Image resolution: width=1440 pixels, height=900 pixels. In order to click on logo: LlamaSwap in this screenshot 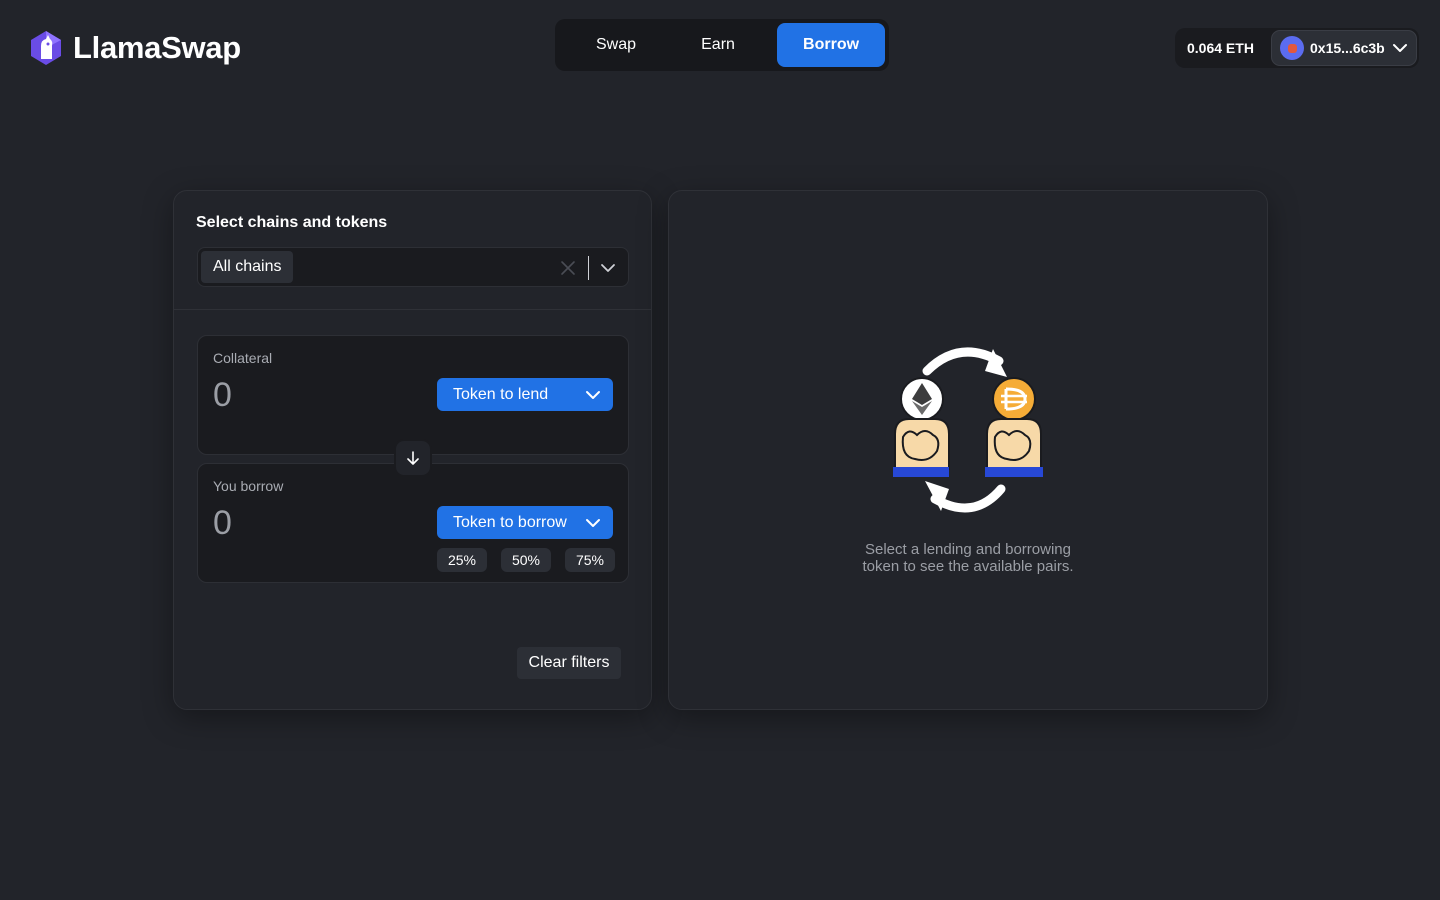, I will do `click(134, 48)`.